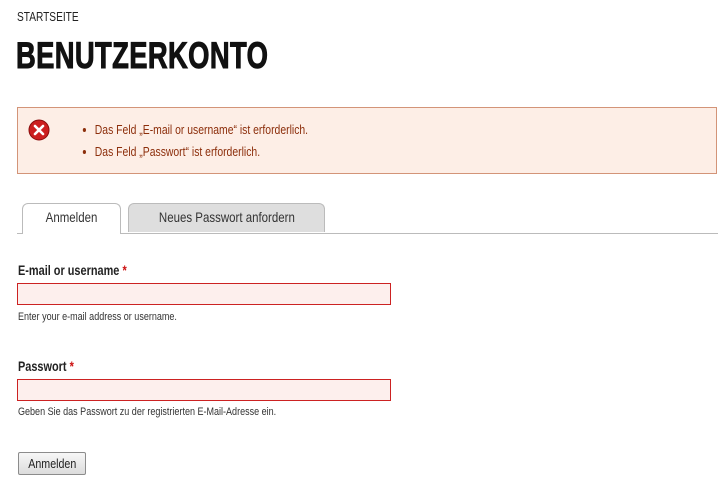  What do you see at coordinates (48, 16) in the screenshot?
I see `breadcrumb-home-link: STARTSEITE` at bounding box center [48, 16].